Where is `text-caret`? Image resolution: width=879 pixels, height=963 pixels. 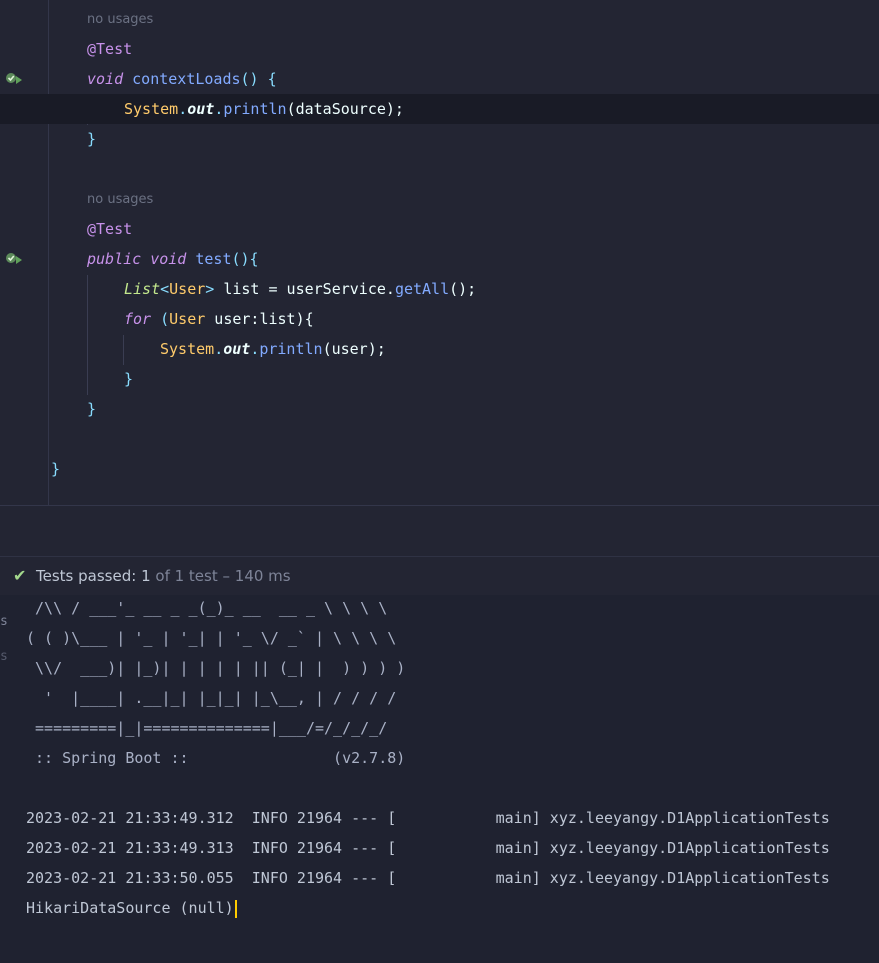
text-caret is located at coordinates (235, 908).